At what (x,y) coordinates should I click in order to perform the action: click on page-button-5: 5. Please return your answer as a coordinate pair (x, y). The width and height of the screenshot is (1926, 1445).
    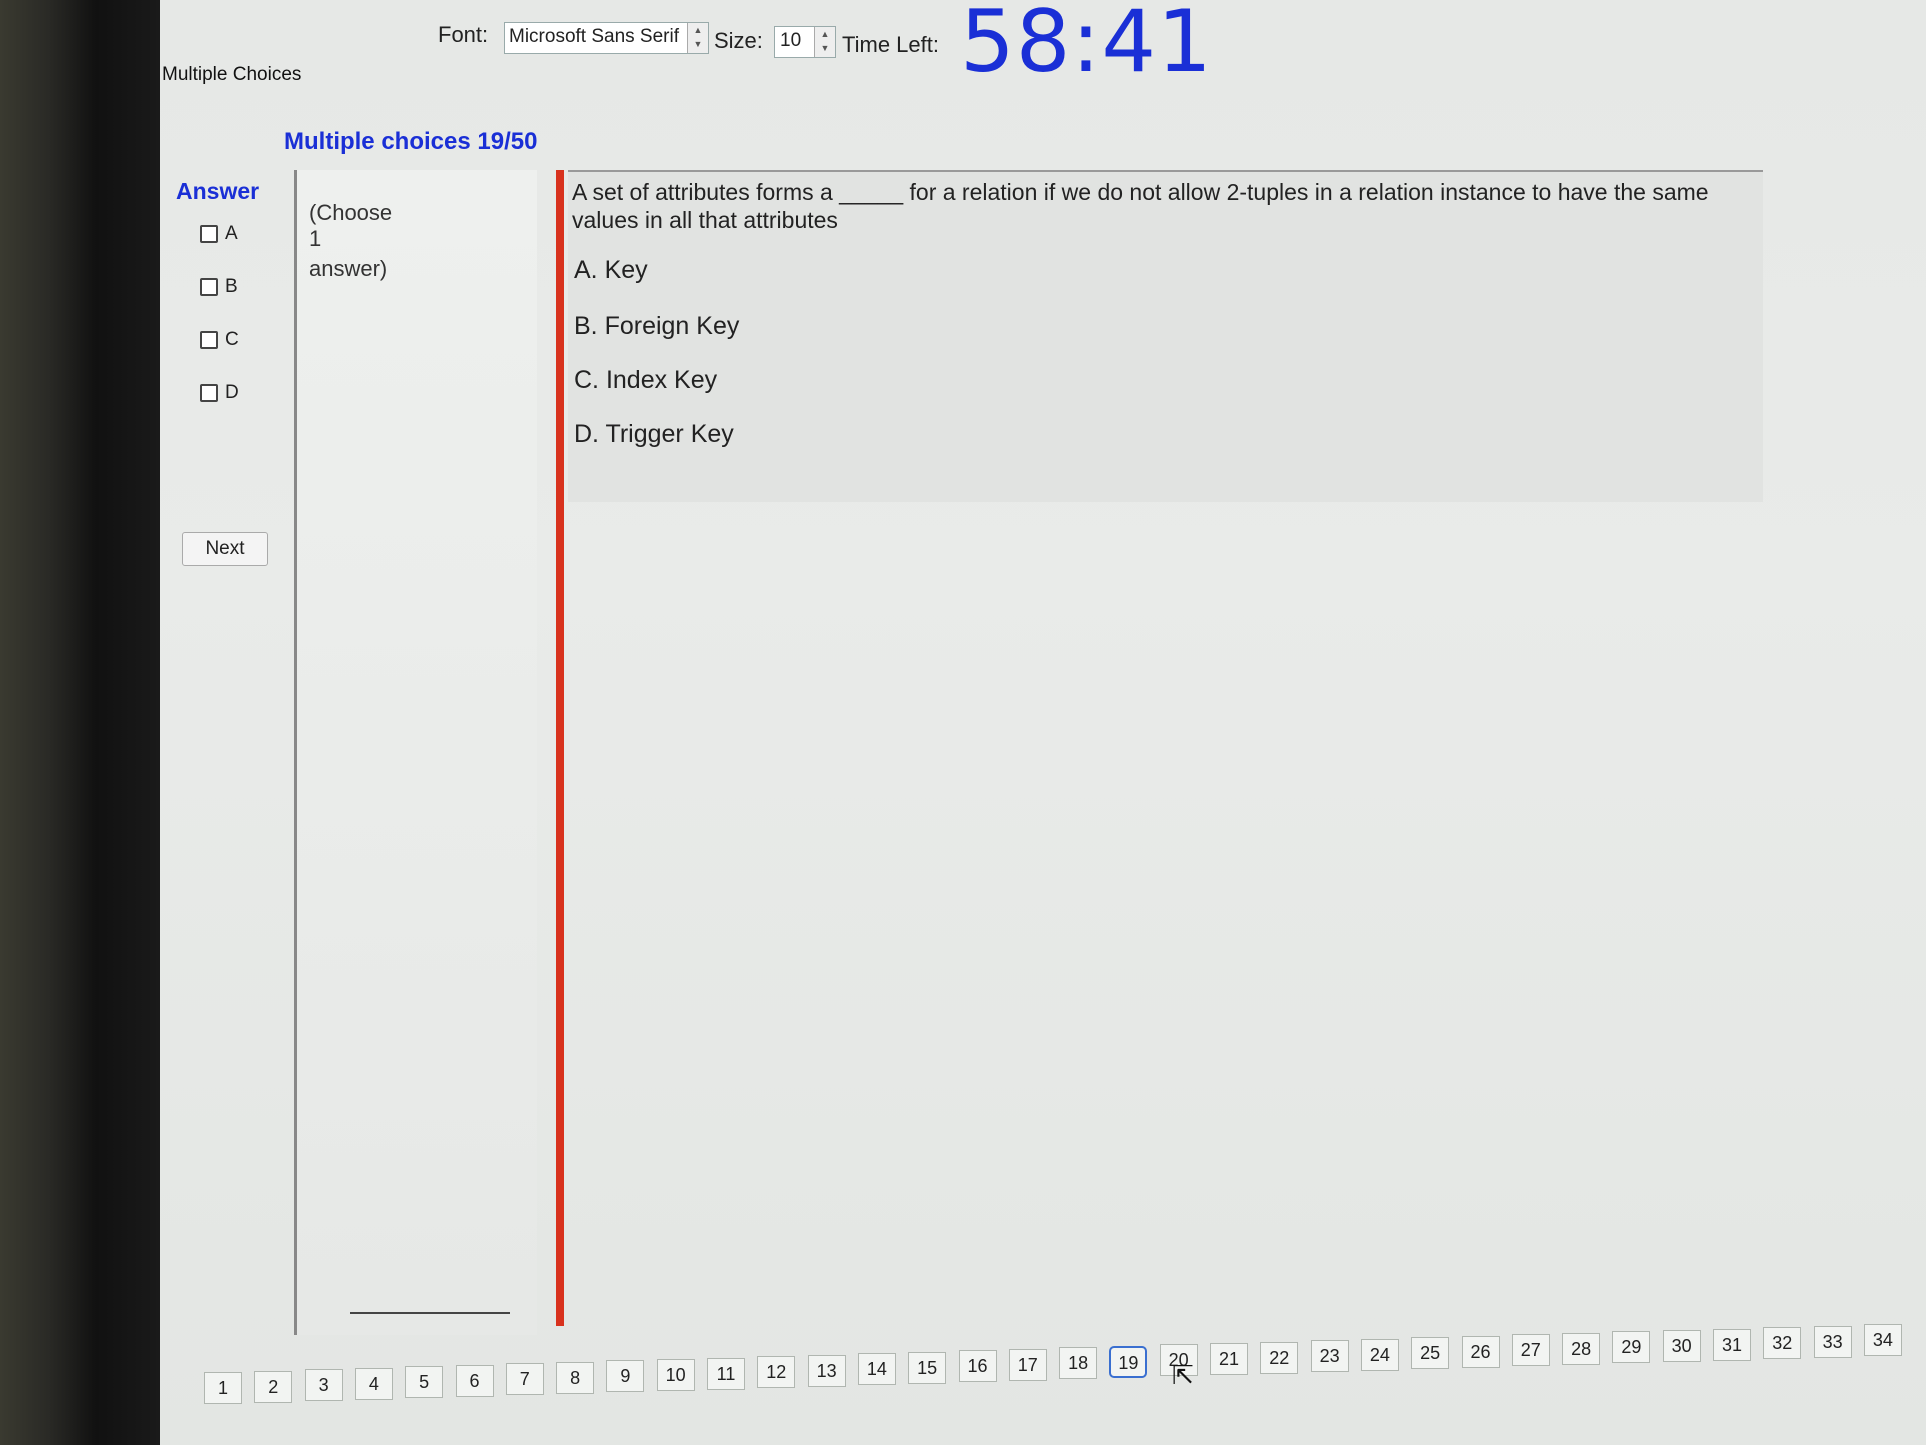
    Looking at the image, I should click on (424, 1382).